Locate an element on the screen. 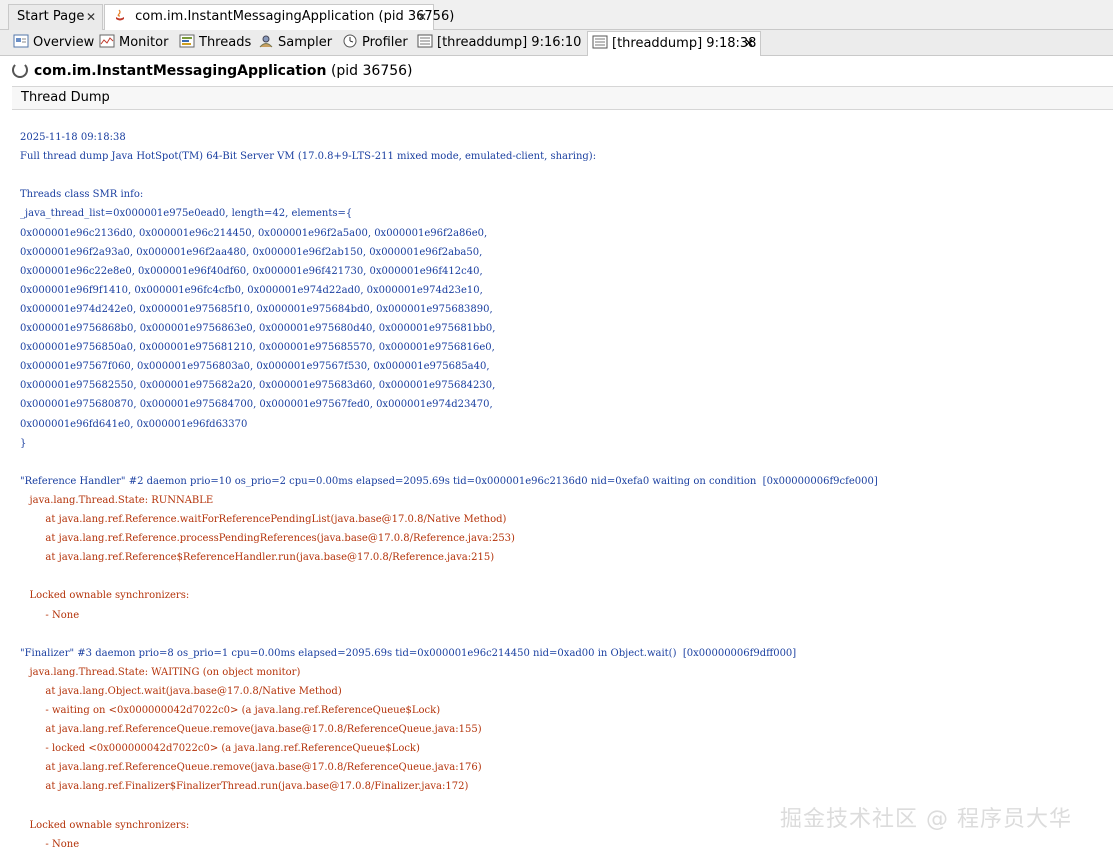 The width and height of the screenshot is (1113, 853). dump-line: Threads class SMR info: is located at coordinates (82, 195).